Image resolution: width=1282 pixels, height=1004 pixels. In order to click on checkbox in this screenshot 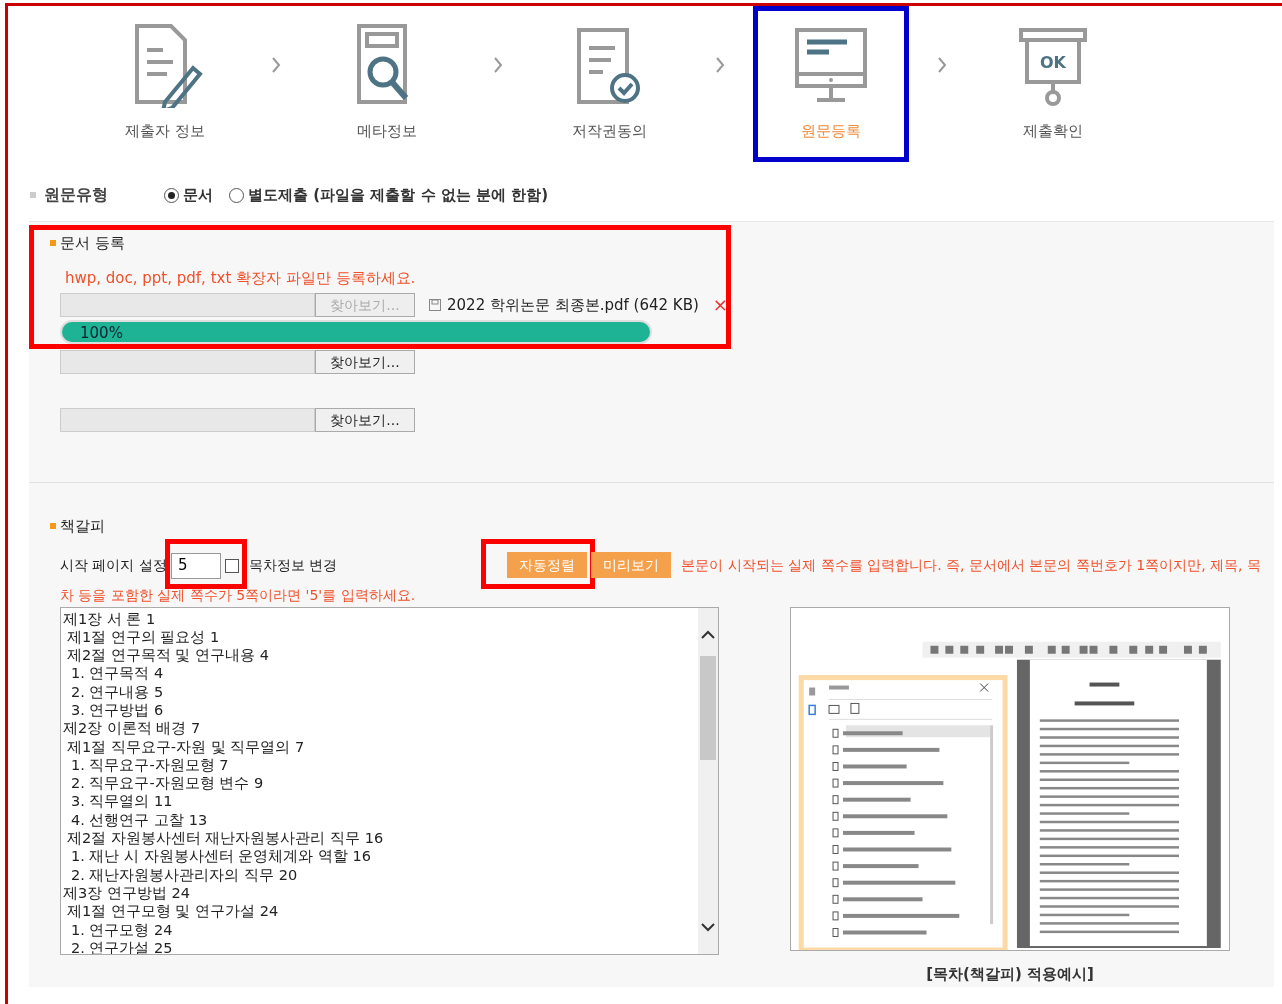, I will do `click(231, 565)`.